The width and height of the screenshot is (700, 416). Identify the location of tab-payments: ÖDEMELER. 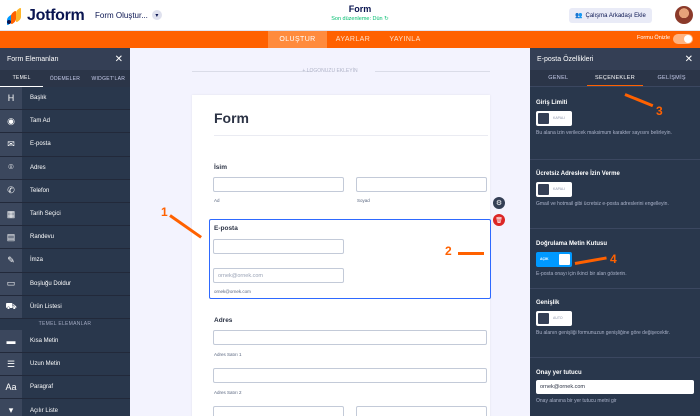
(64, 78).